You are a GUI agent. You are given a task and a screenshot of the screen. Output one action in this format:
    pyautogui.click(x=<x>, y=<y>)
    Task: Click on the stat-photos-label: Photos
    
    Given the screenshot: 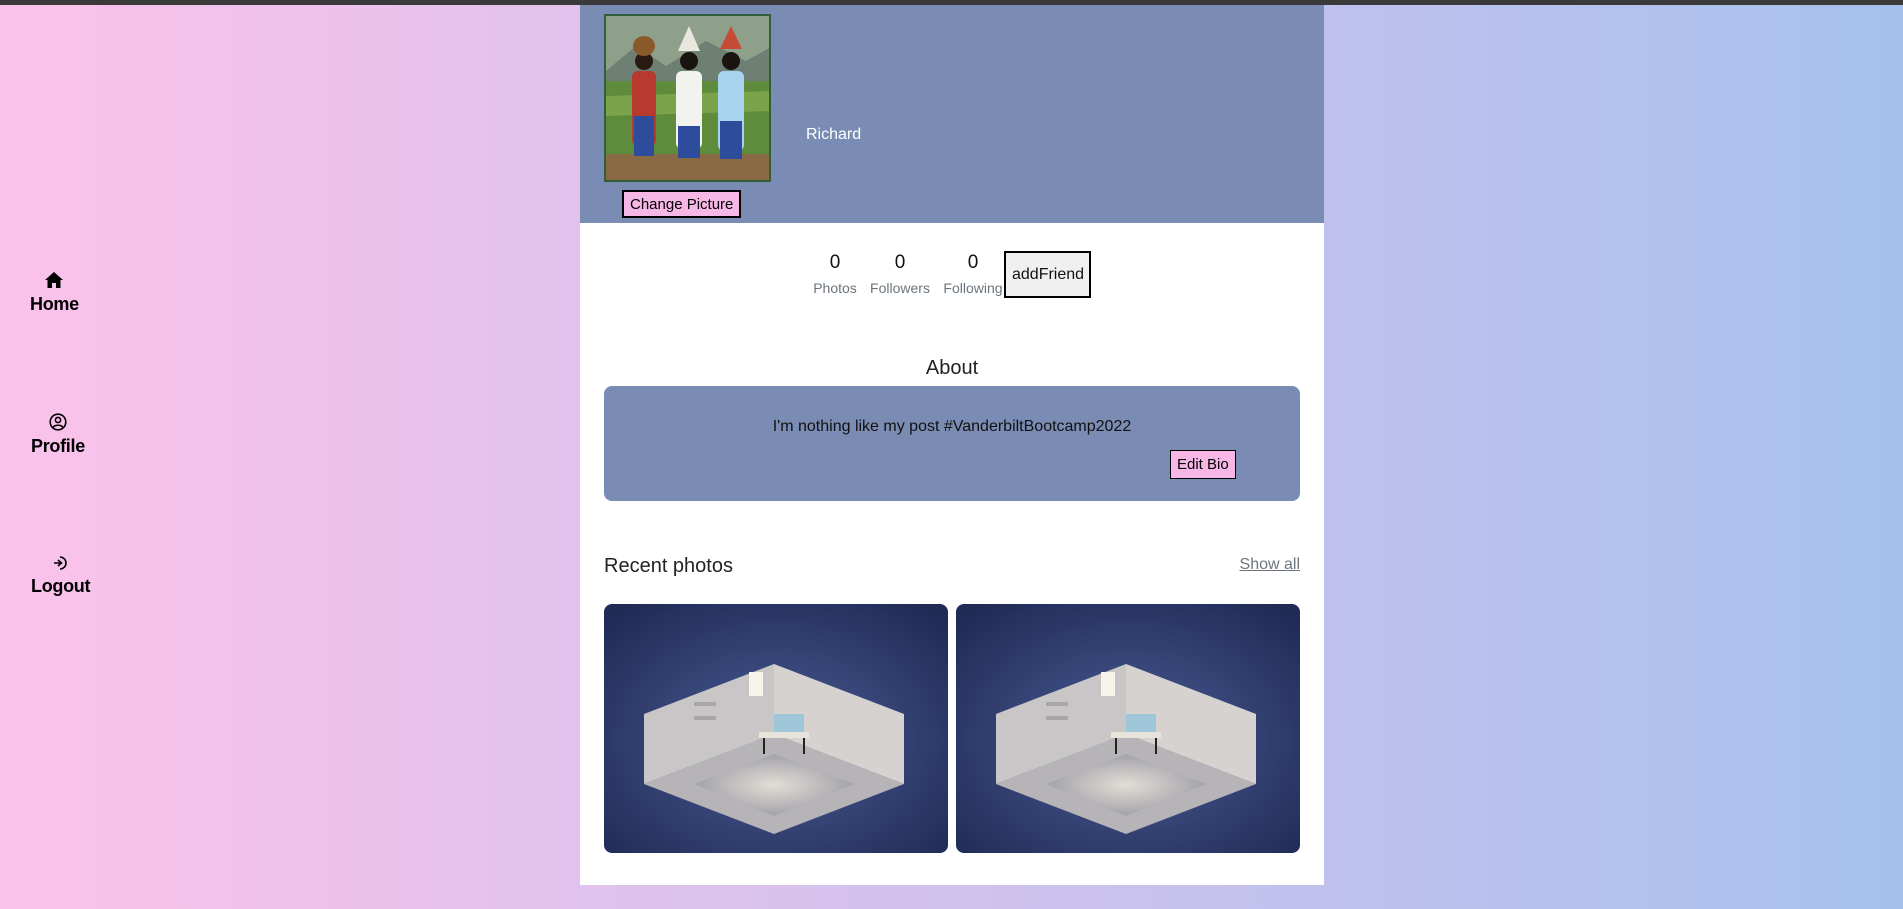 What is the action you would take?
    pyautogui.click(x=835, y=288)
    